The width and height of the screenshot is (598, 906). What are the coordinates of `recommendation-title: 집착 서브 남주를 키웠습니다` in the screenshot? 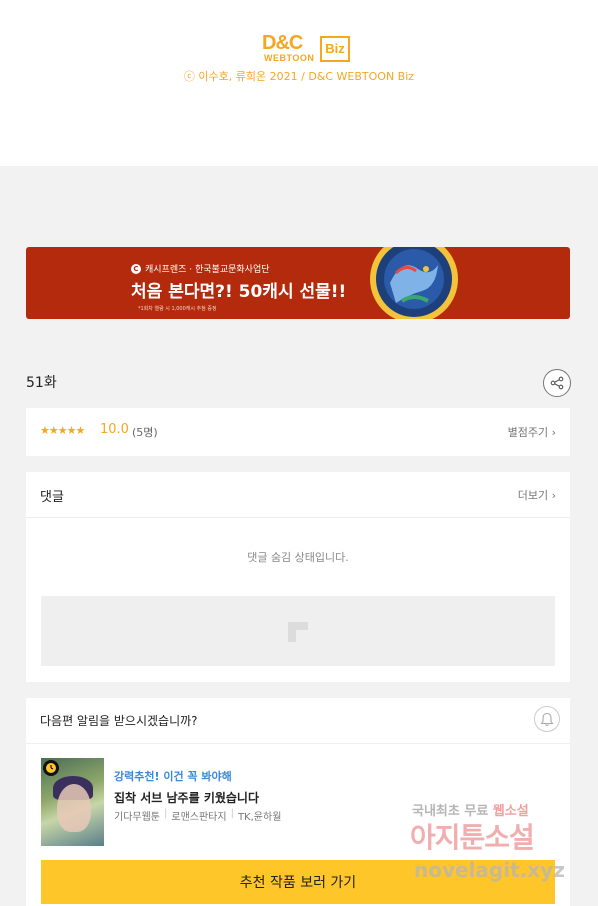 It's located at (186, 797).